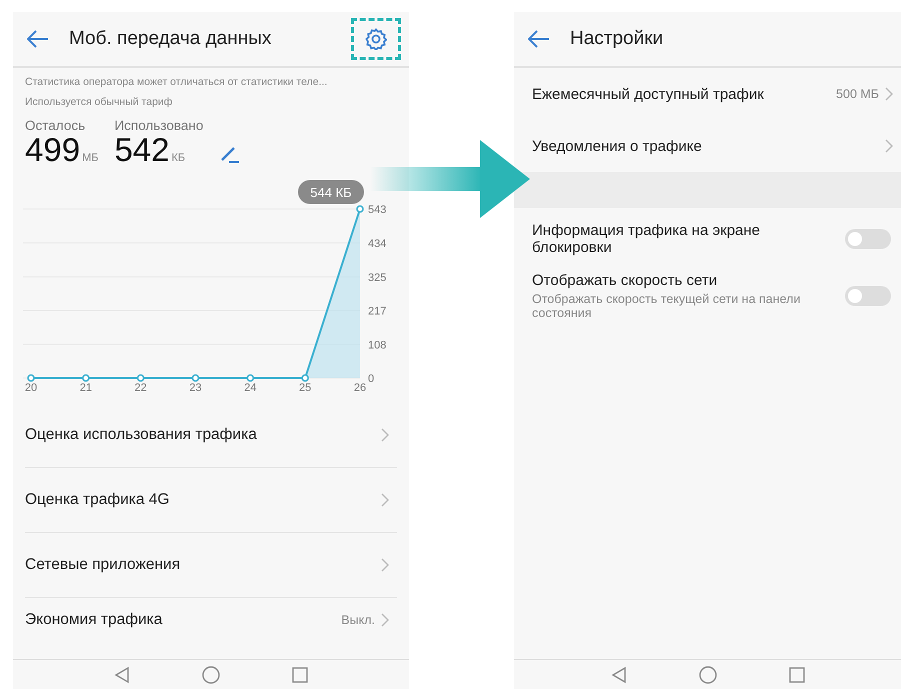 This screenshot has height=689, width=901. Describe the element at coordinates (211, 500) in the screenshot. I see `menu-item: Оценка трафика 4G` at that location.